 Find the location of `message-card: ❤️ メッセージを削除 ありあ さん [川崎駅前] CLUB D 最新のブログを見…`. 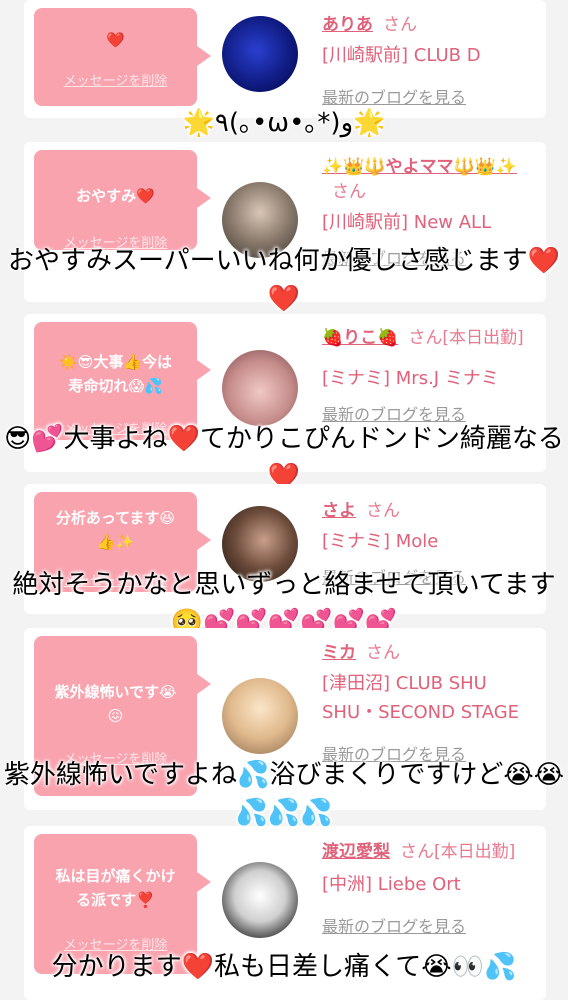

message-card: ❤️ メッセージを削除 ありあ さん [川崎駅前] CLUB D 最新のブログを見… is located at coordinates (285, 59).